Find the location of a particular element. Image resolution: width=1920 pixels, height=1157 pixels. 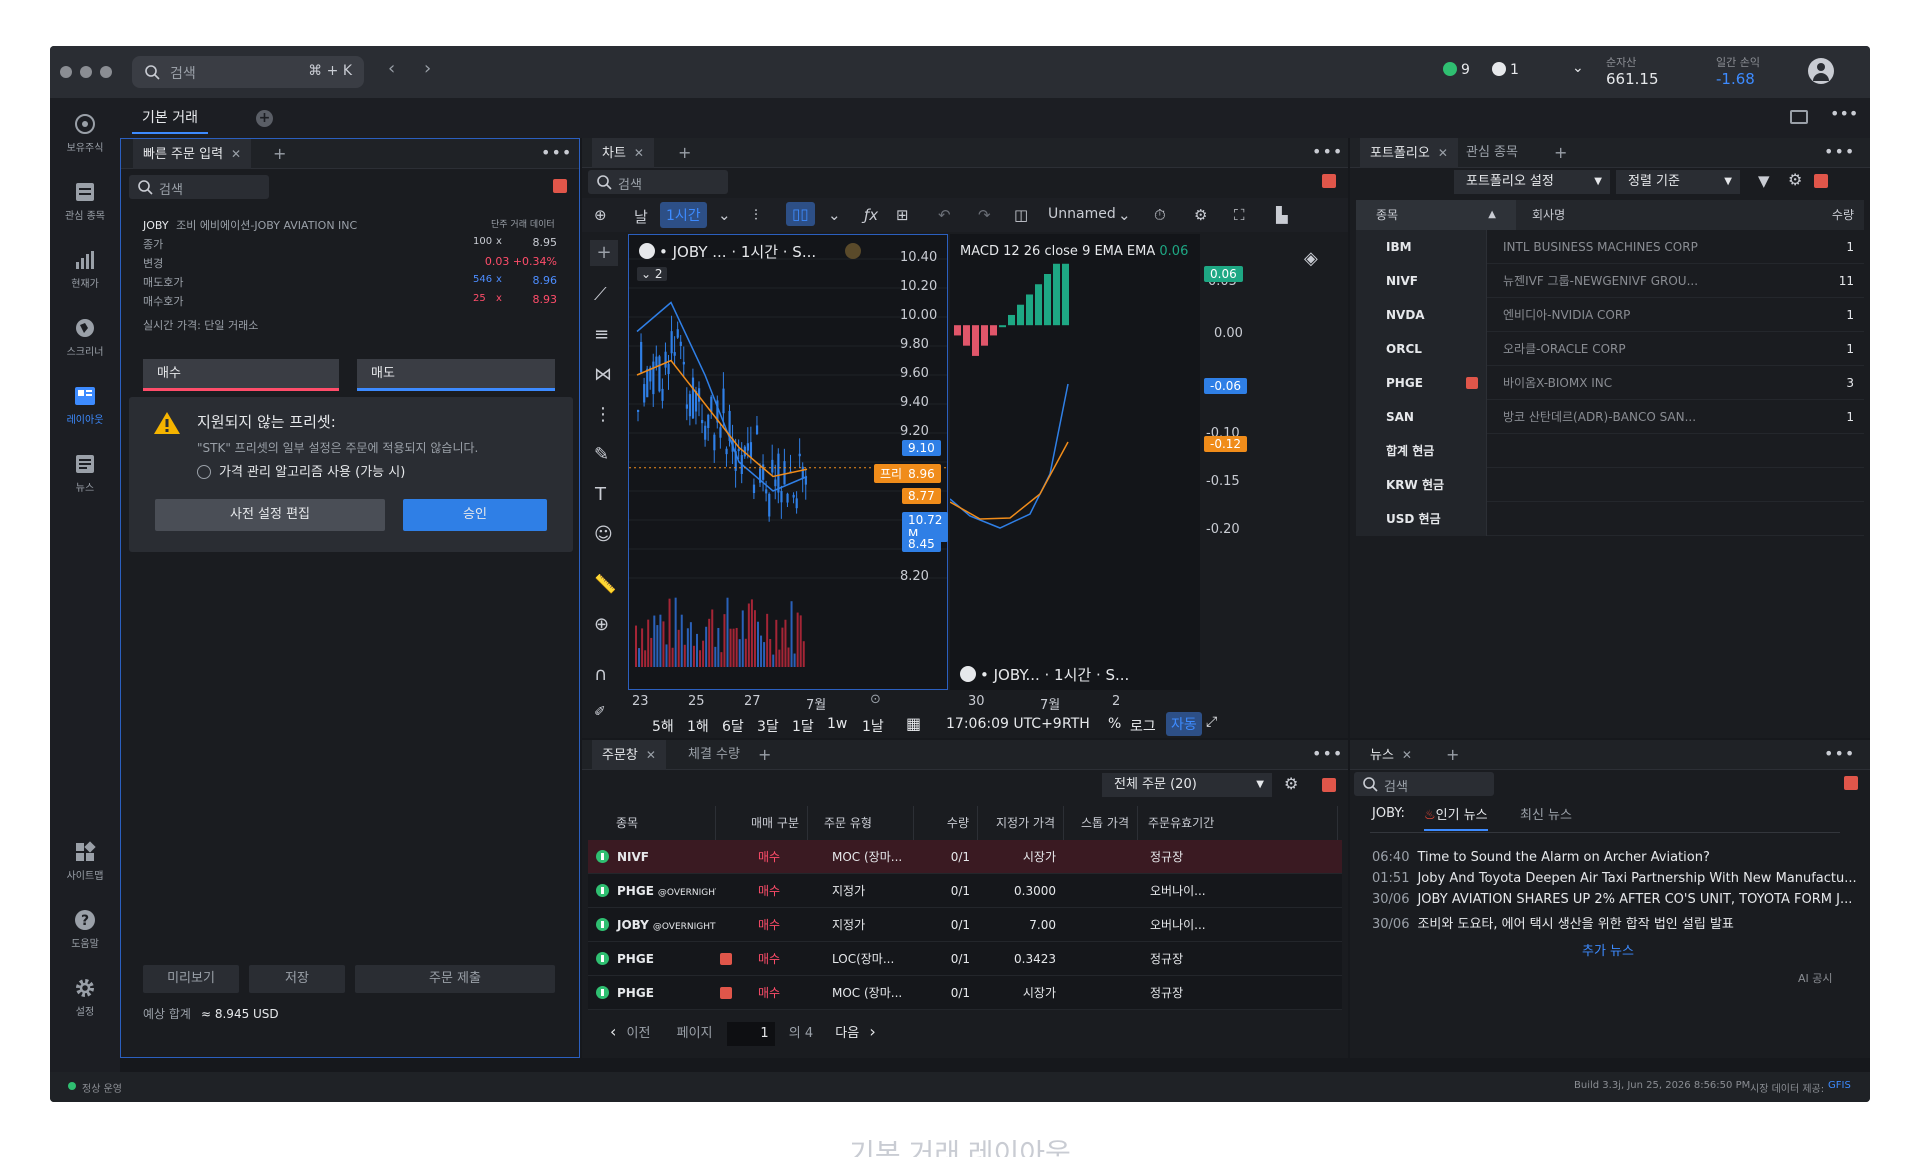

sidebar-item-settings: 설정 is located at coordinates (85, 997).